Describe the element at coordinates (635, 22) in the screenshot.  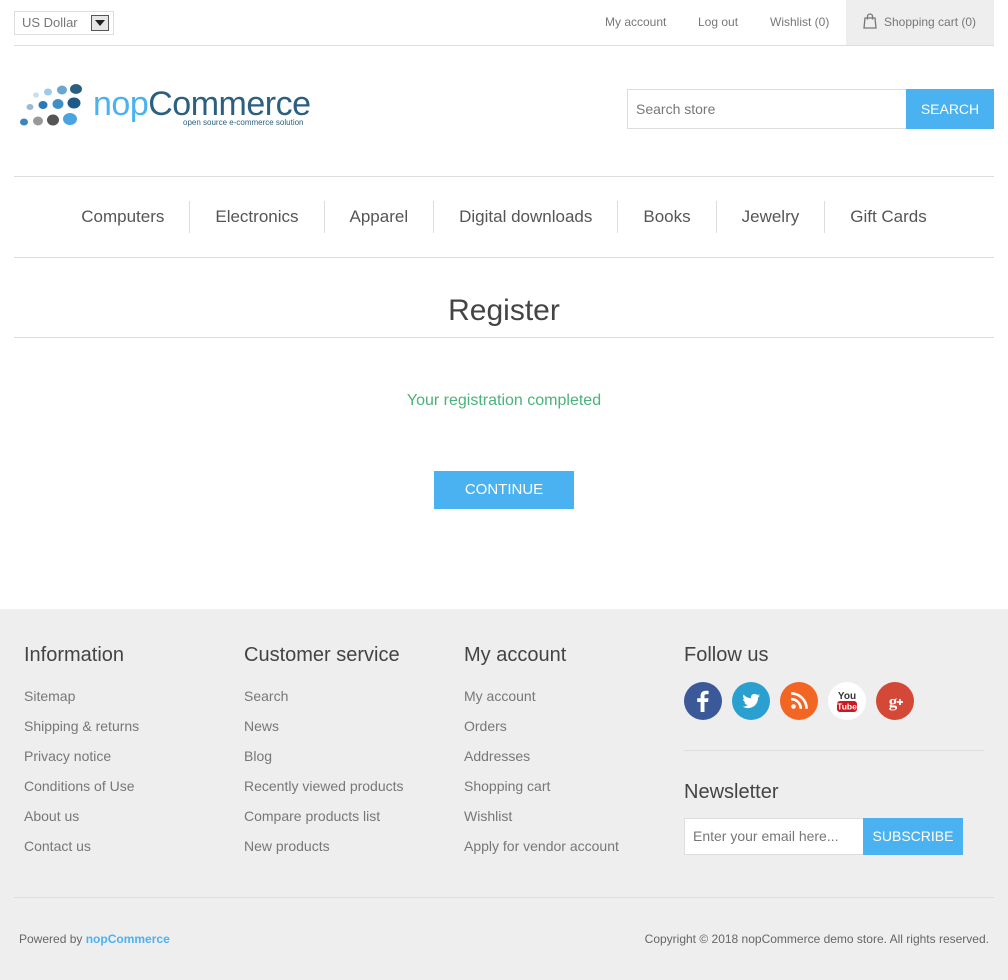
I see `header-my-account-link: My account` at that location.